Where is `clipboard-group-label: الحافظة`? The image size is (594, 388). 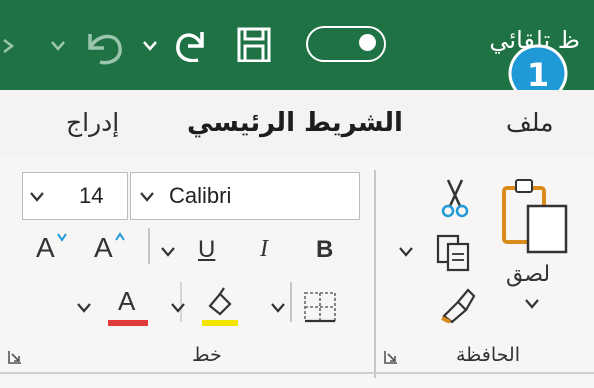 clipboard-group-label: الحافظة is located at coordinates (488, 355).